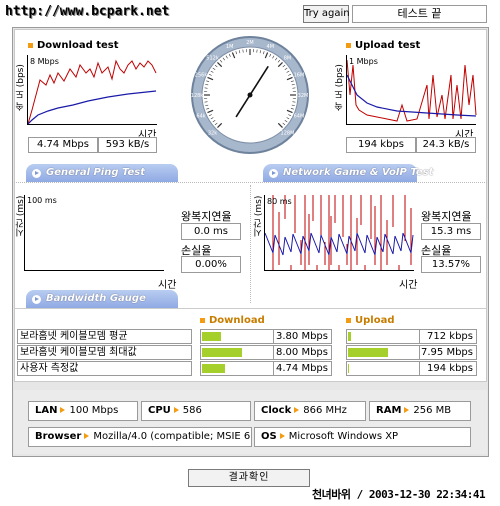 The width and height of the screenshot is (500, 506). I want to click on ping-x-label: 시간, so click(167, 285).